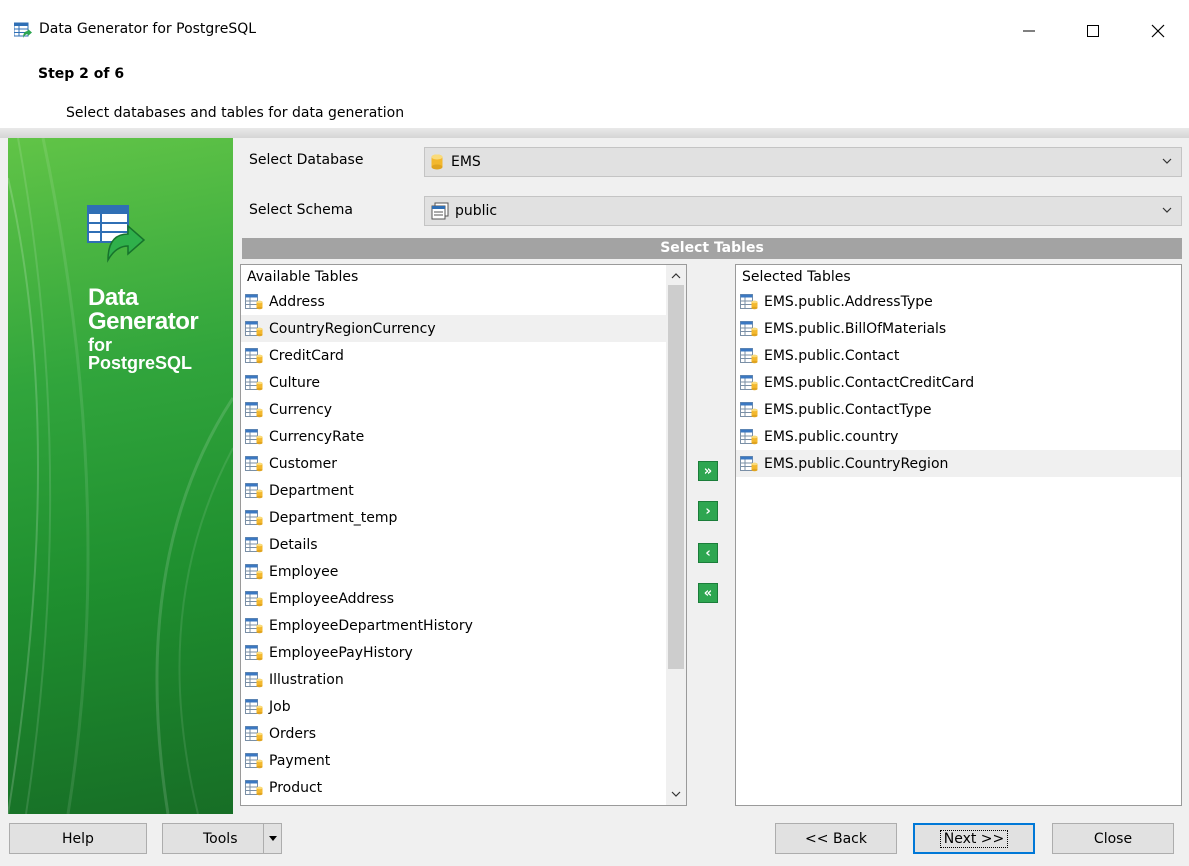 The image size is (1189, 866). Describe the element at coordinates (958, 301) in the screenshot. I see `table-row: EMS.public.AddressType` at that location.